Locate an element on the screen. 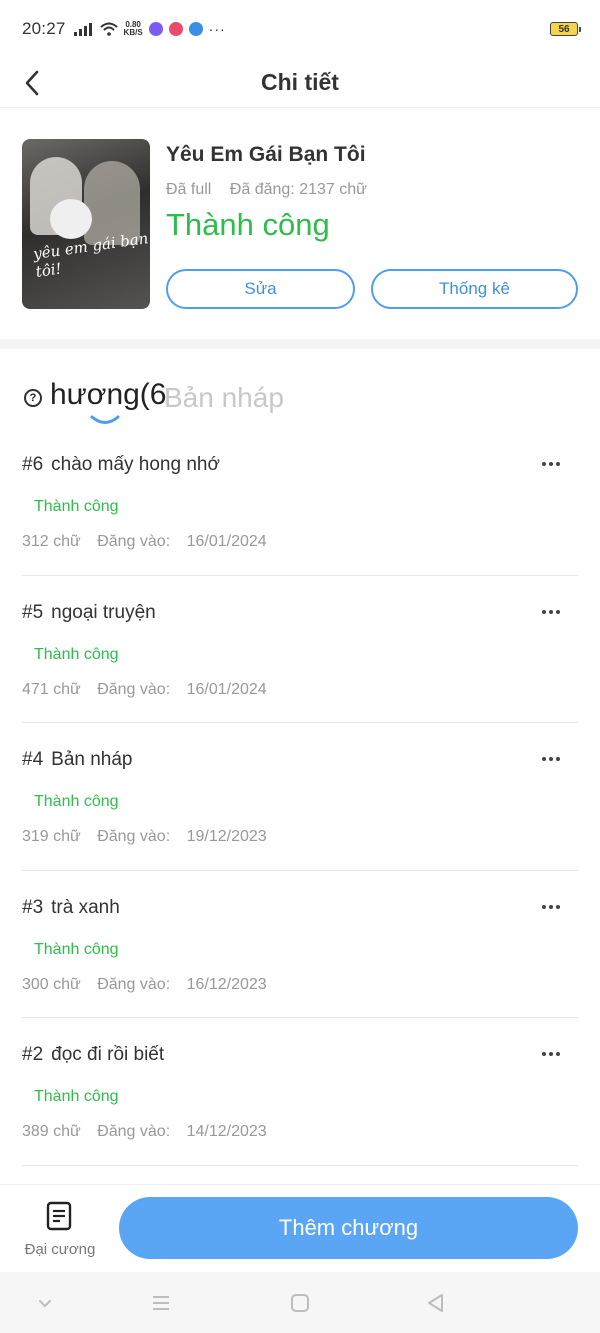 The width and height of the screenshot is (600, 1333). chapter-date: 16/12/2023 is located at coordinates (226, 984).